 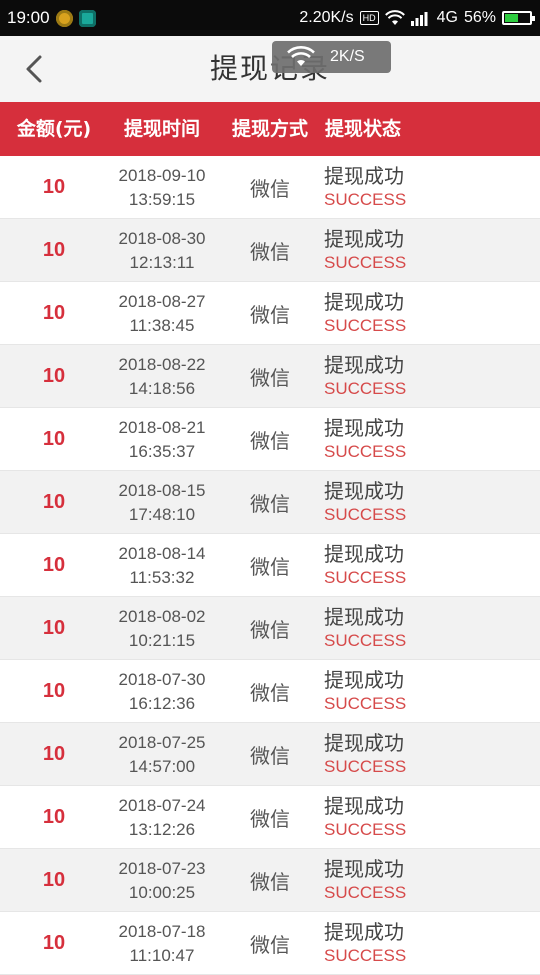 What do you see at coordinates (162, 250) in the screenshot?
I see `row-datetime: 2018-08-30 12:13:11` at bounding box center [162, 250].